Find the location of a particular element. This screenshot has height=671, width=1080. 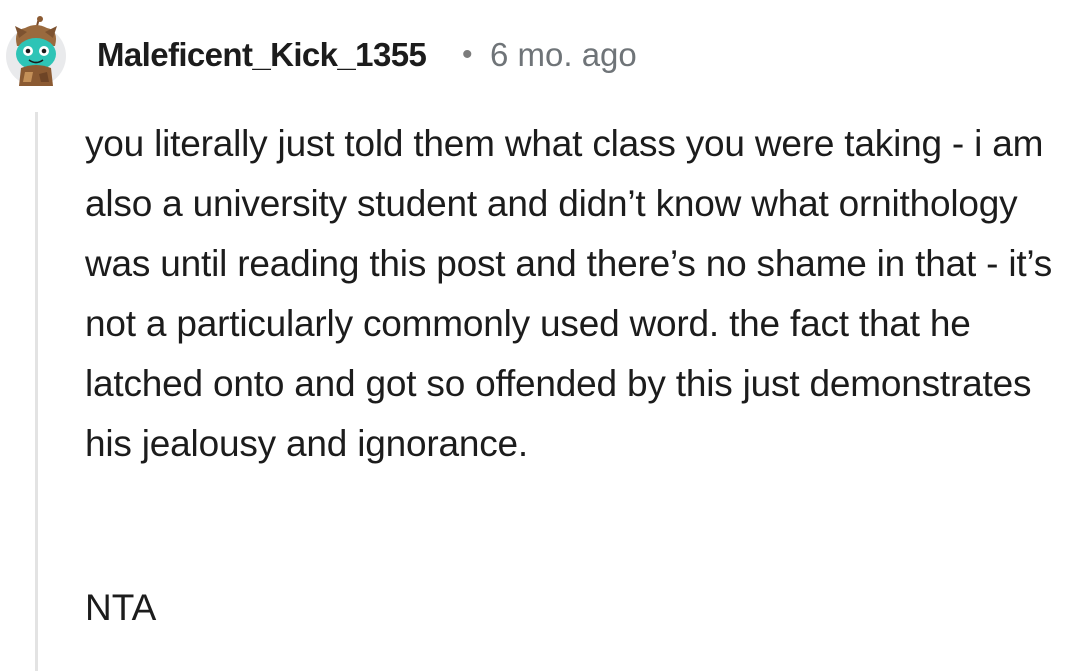

author-username: Maleficent_Kick_1355 is located at coordinates (262, 55).